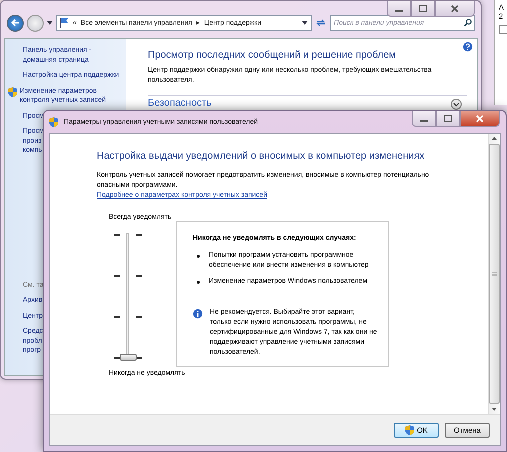 The image size is (507, 452). What do you see at coordinates (198, 314) in the screenshot?
I see `info-icon` at bounding box center [198, 314].